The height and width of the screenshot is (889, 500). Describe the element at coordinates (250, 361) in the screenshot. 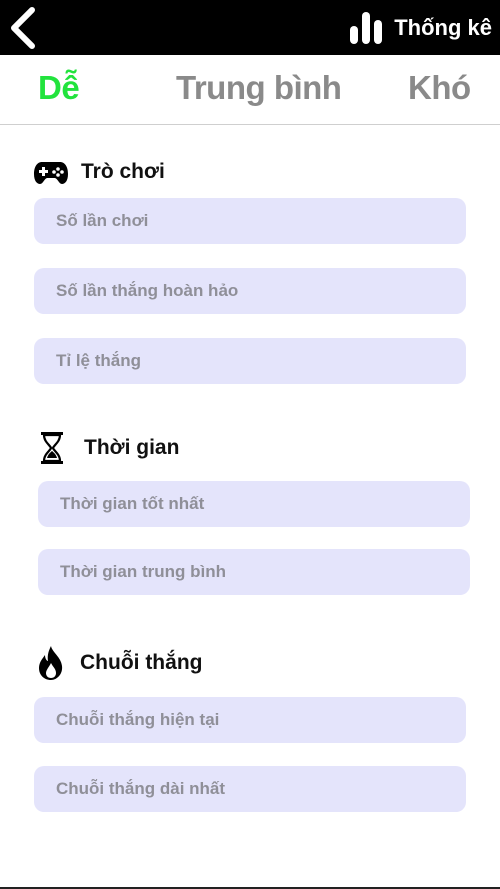

I see `stat-row-win-rate: Tỉ lệ thắng` at that location.